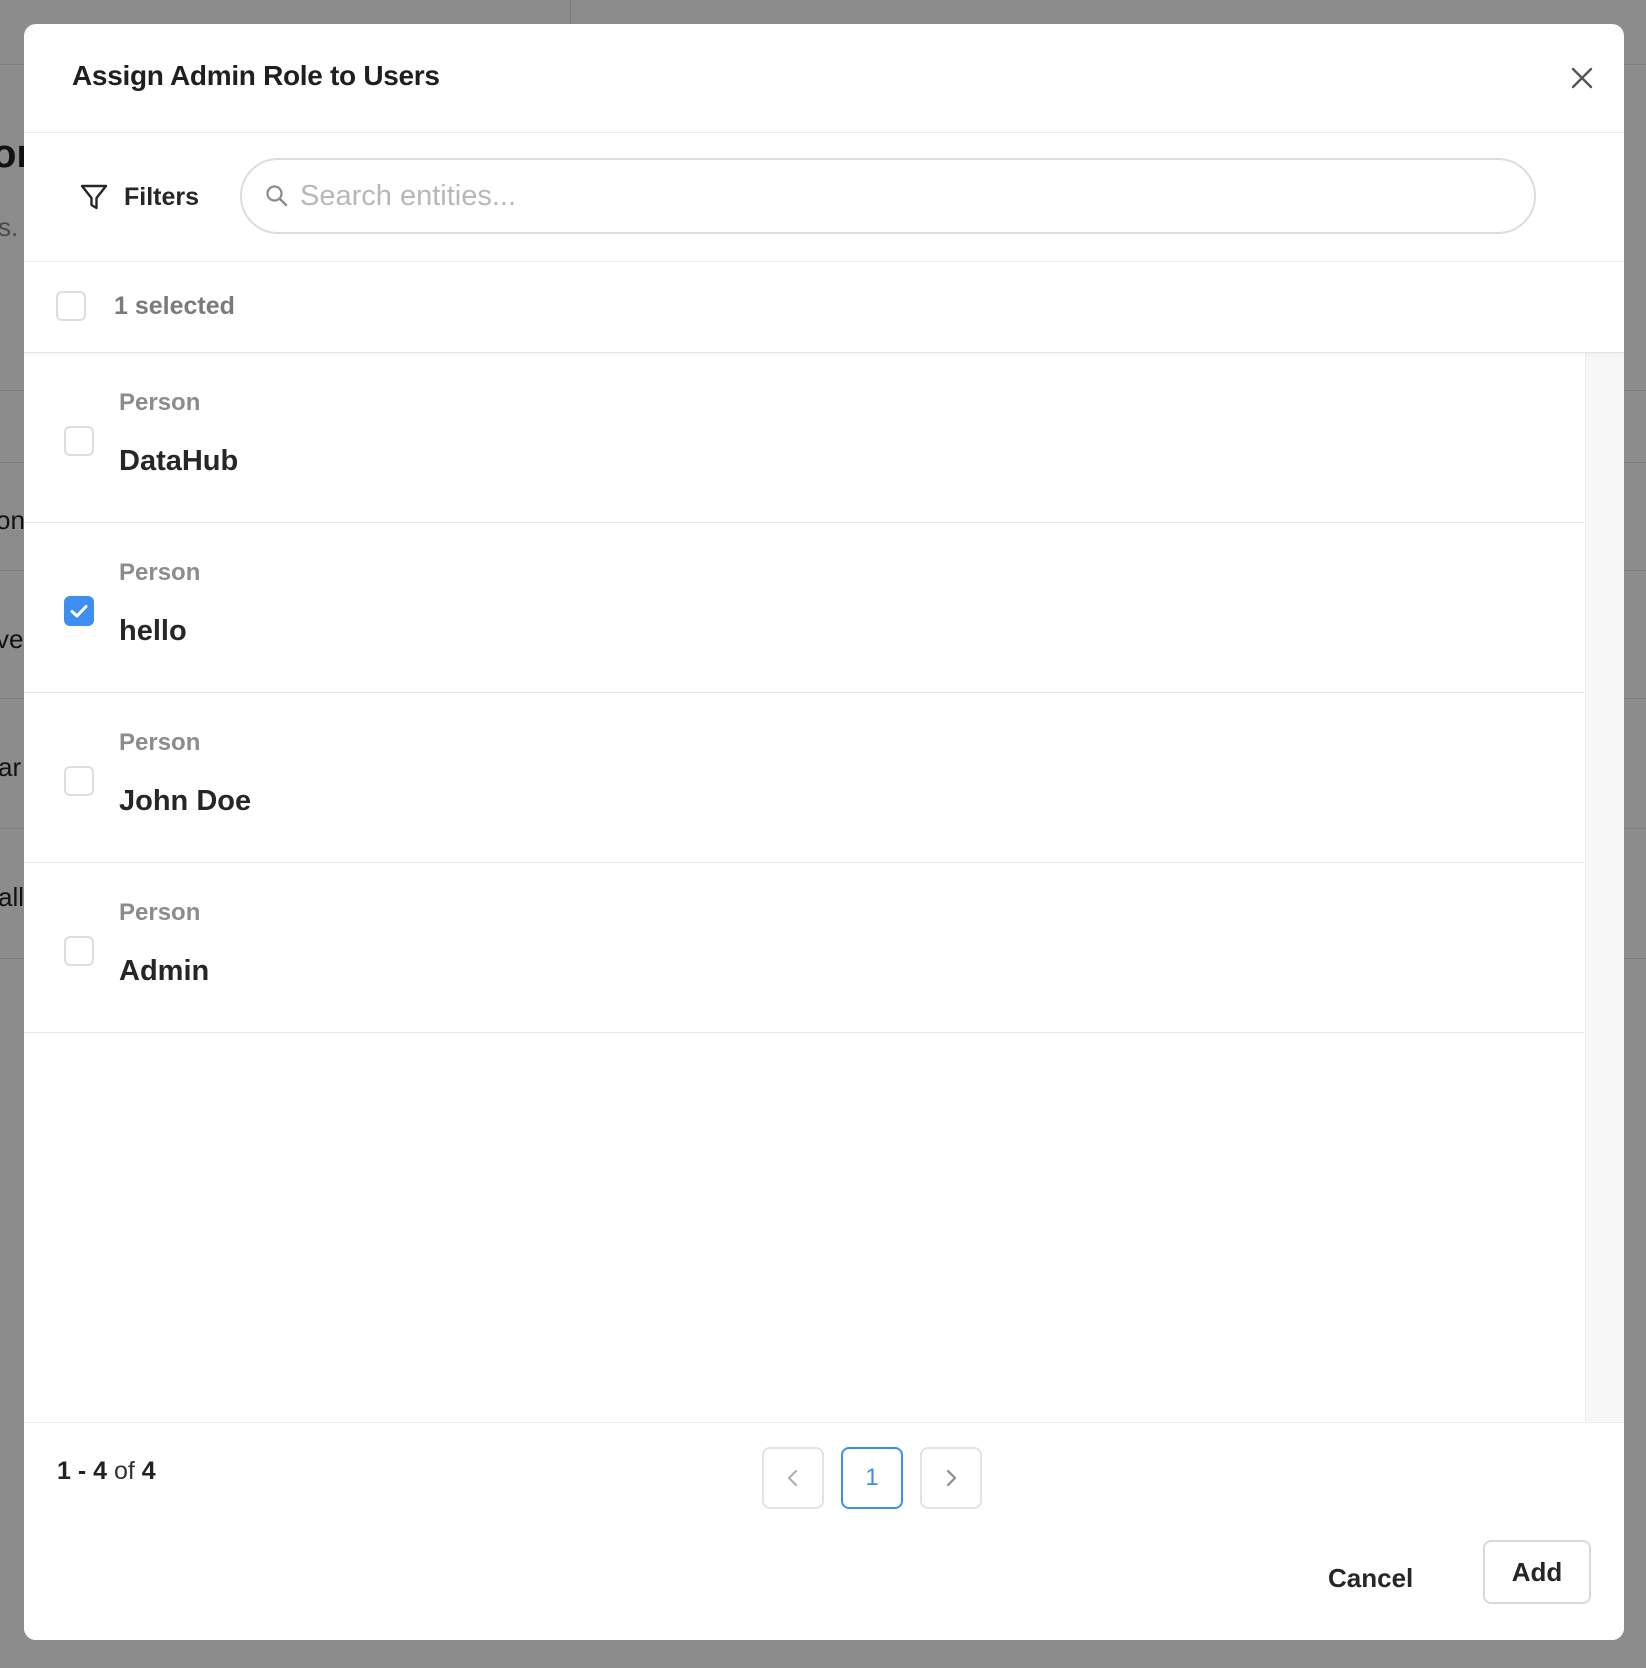 Image resolution: width=1646 pixels, height=1668 pixels. What do you see at coordinates (164, 971) in the screenshot?
I see `entity-name: Admin` at bounding box center [164, 971].